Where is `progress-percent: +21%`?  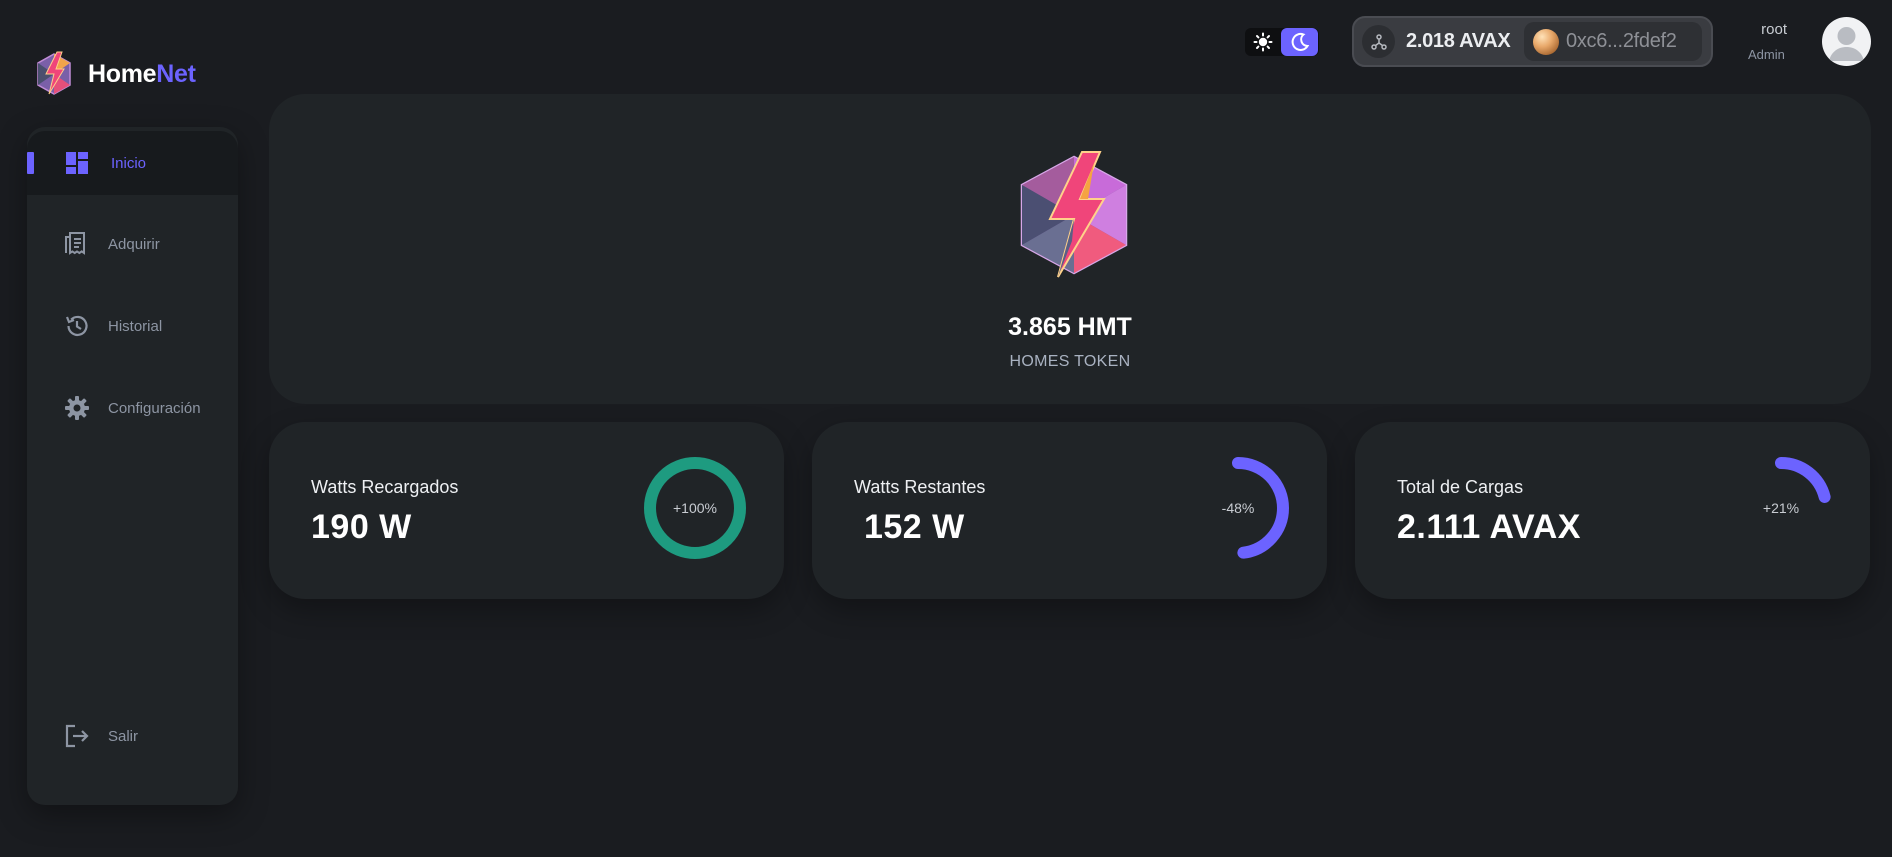
progress-percent: +21% is located at coordinates (1781, 508).